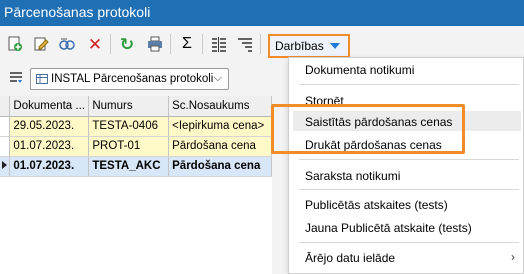 This screenshot has width=524, height=274. I want to click on cell-number: TESTA-0406, so click(129, 126).